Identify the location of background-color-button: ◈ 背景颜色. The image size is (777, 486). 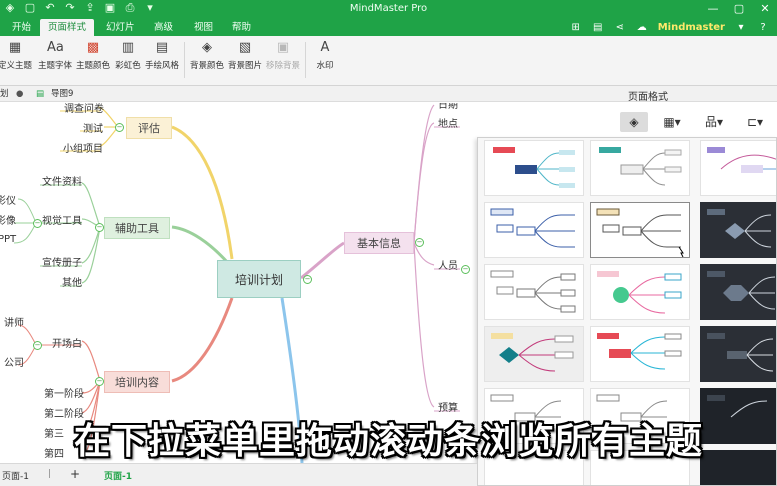
(207, 60).